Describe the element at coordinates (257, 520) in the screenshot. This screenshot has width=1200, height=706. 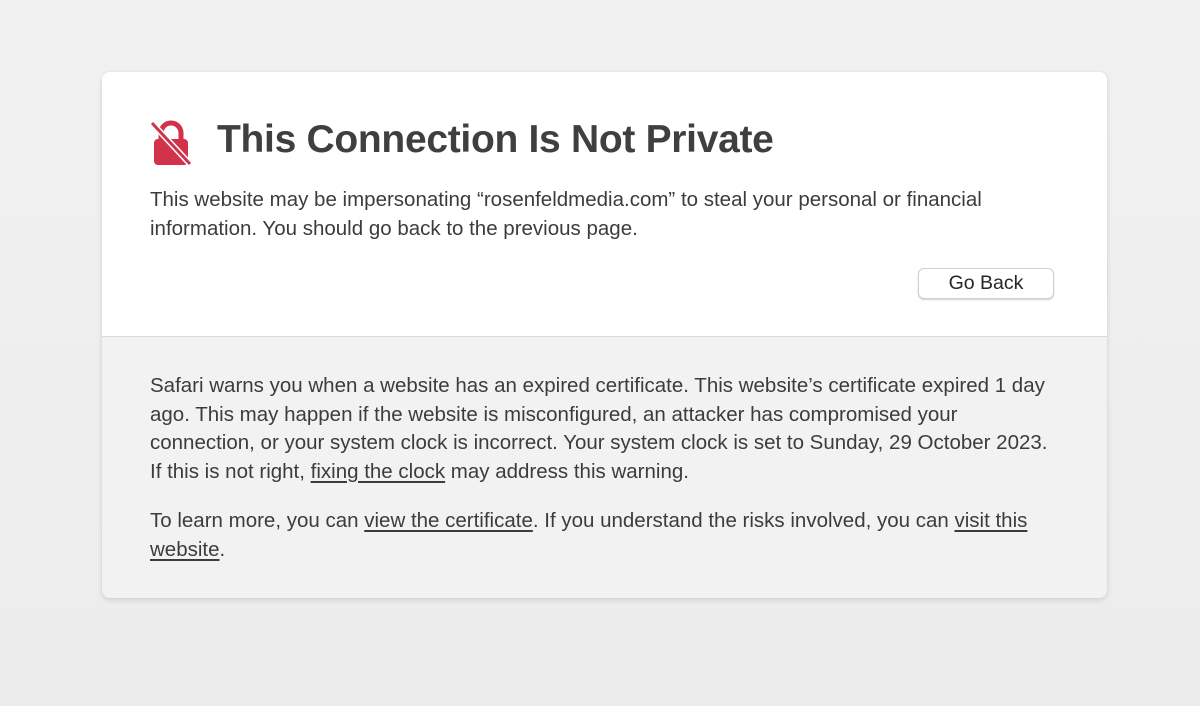
I see `learn-more-start: To learn more, you can` at that location.